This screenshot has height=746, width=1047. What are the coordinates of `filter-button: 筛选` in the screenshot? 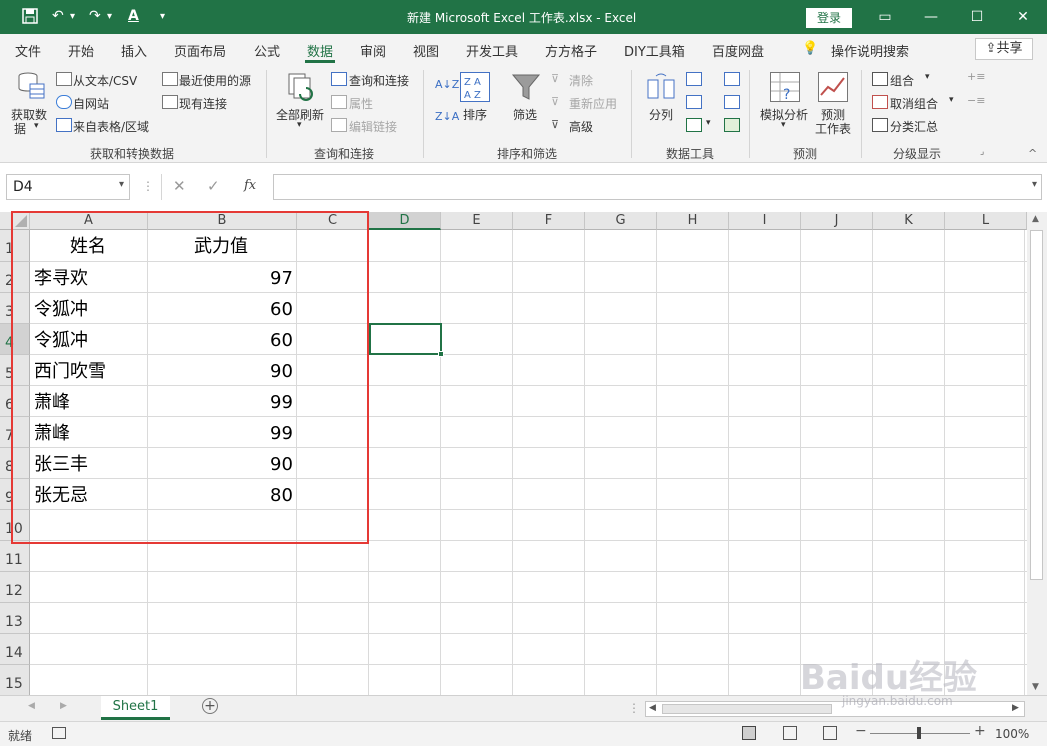 It's located at (525, 114).